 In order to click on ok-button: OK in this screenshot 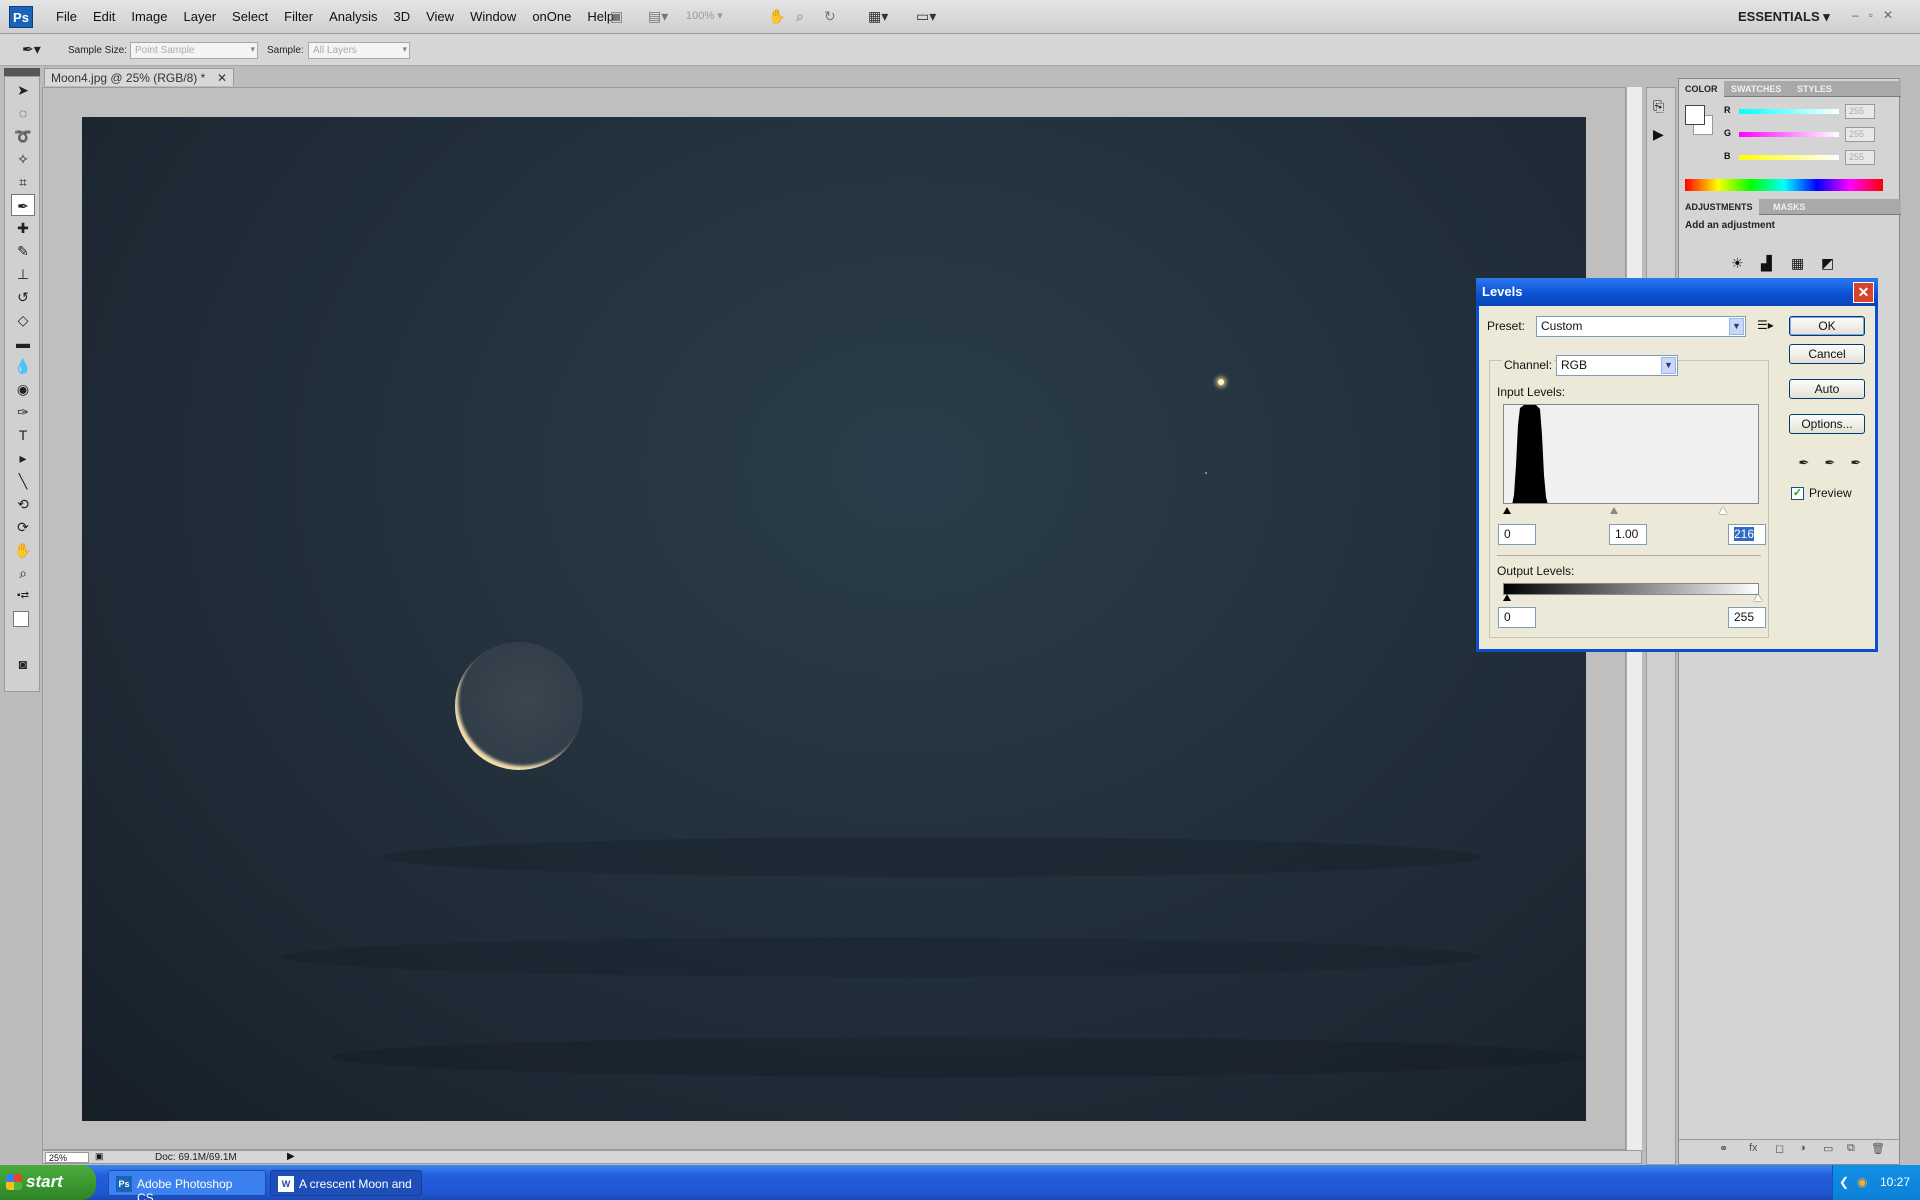, I will do `click(1827, 326)`.